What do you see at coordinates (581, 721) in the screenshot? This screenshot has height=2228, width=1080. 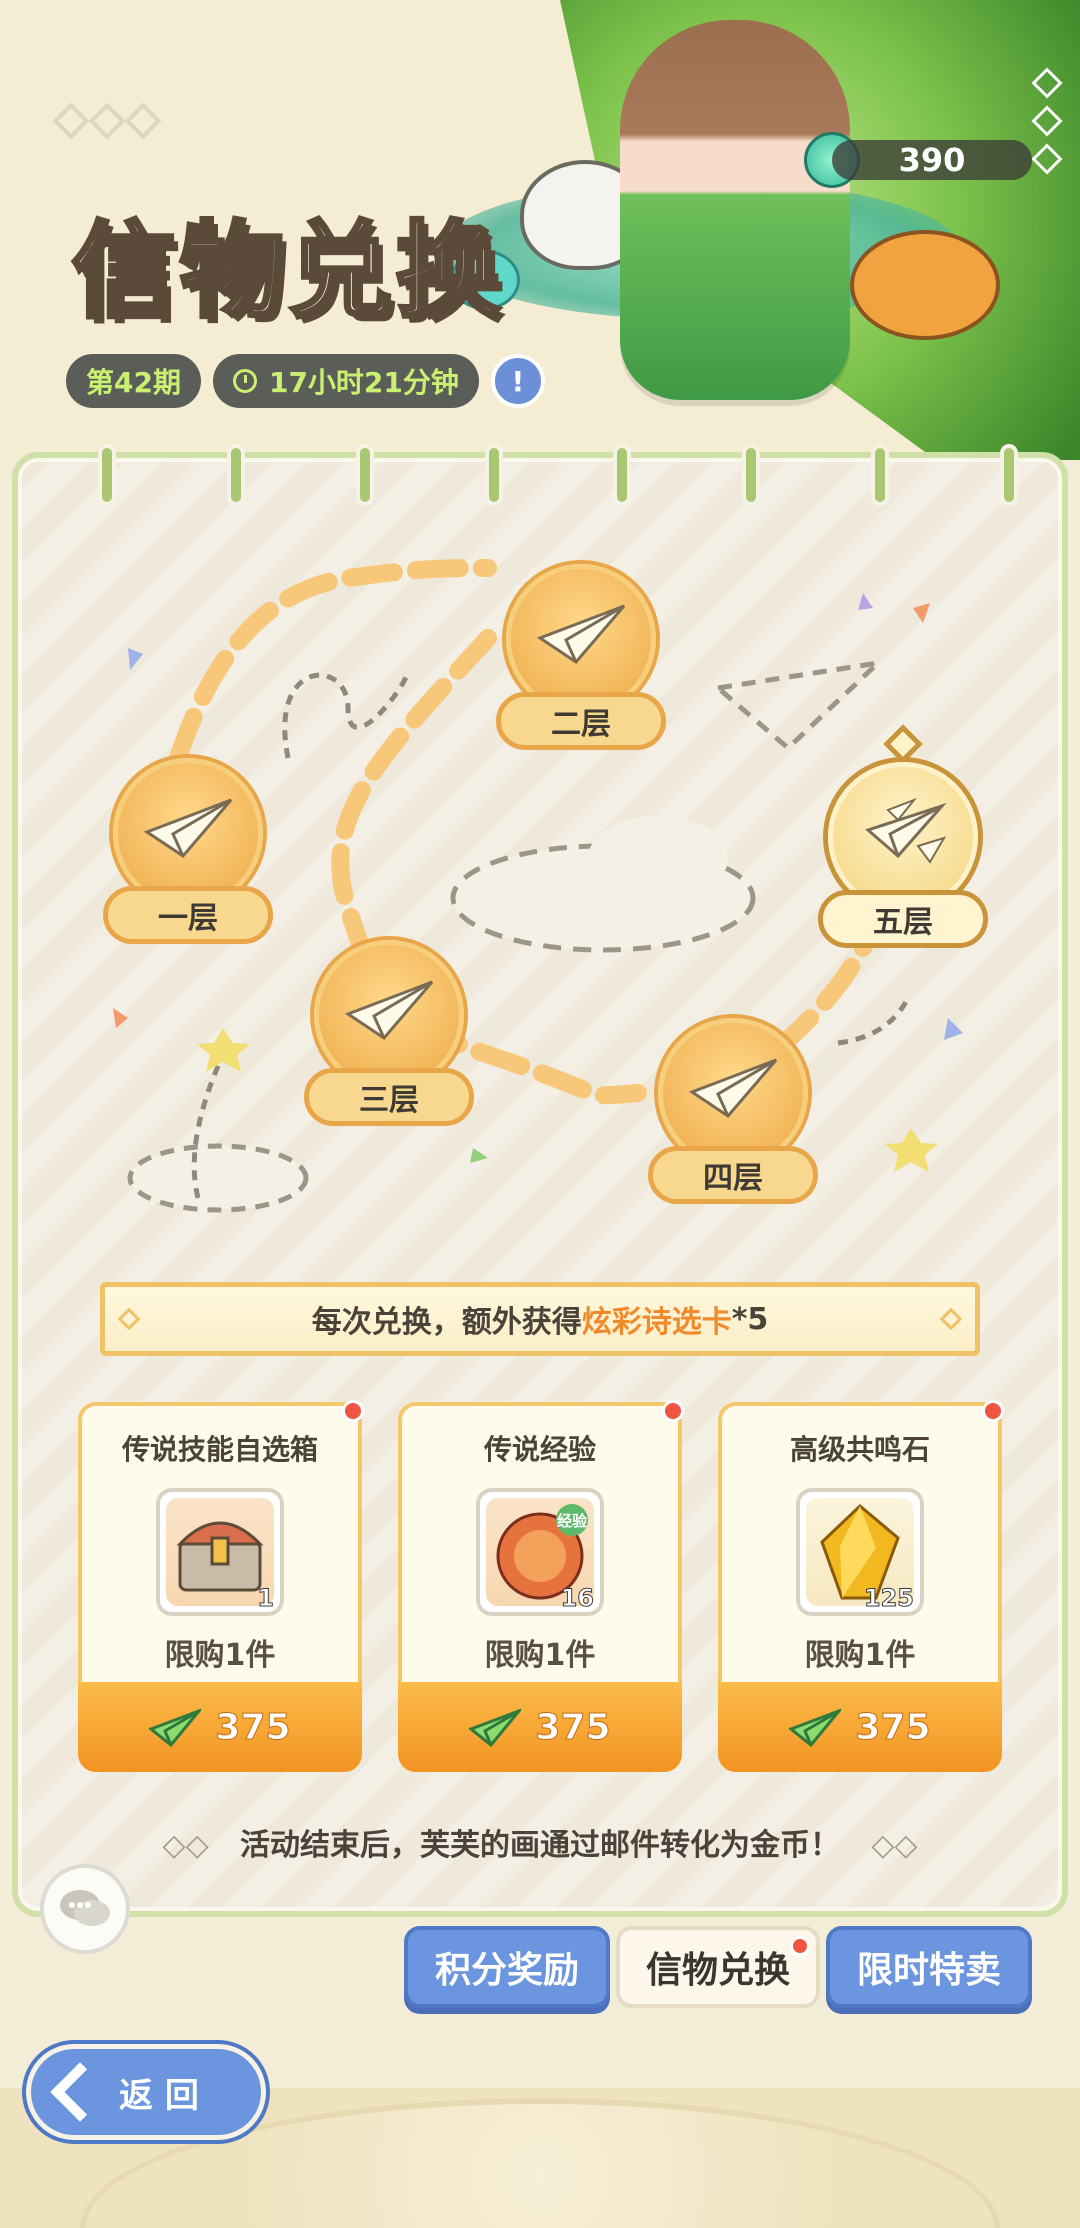 I see `floor-label: 二层` at bounding box center [581, 721].